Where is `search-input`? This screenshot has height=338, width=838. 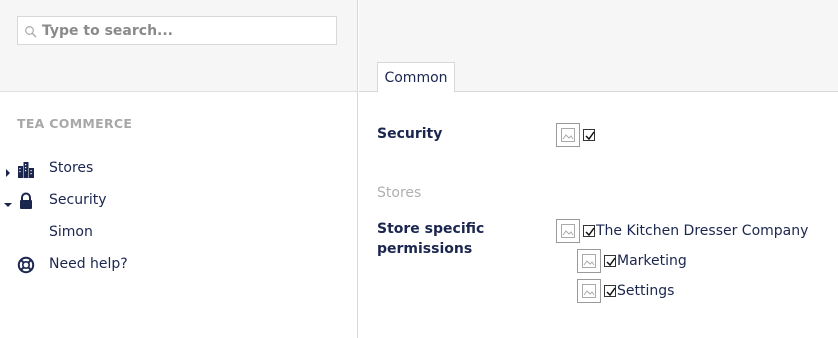
search-input is located at coordinates (187, 30).